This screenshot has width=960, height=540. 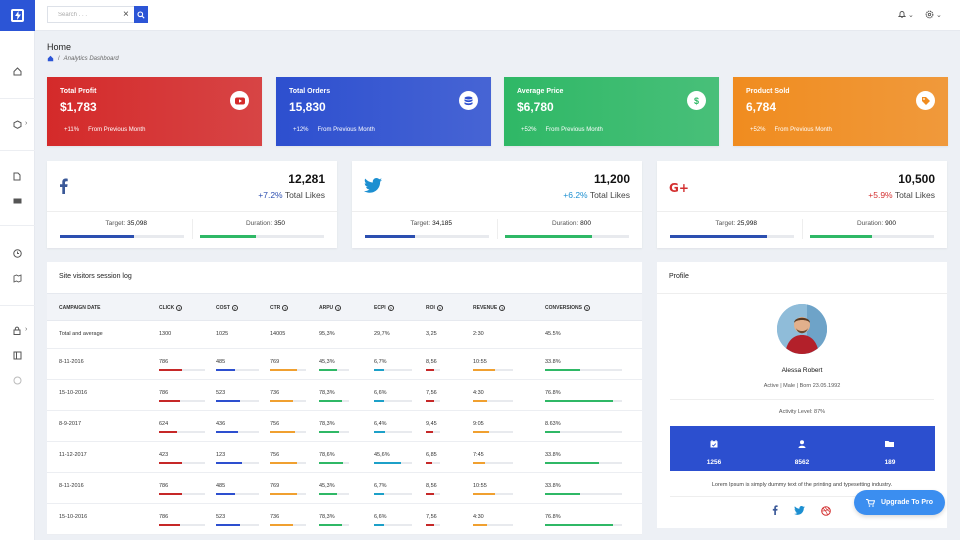 What do you see at coordinates (802, 444) in the screenshot?
I see `user-icon` at bounding box center [802, 444].